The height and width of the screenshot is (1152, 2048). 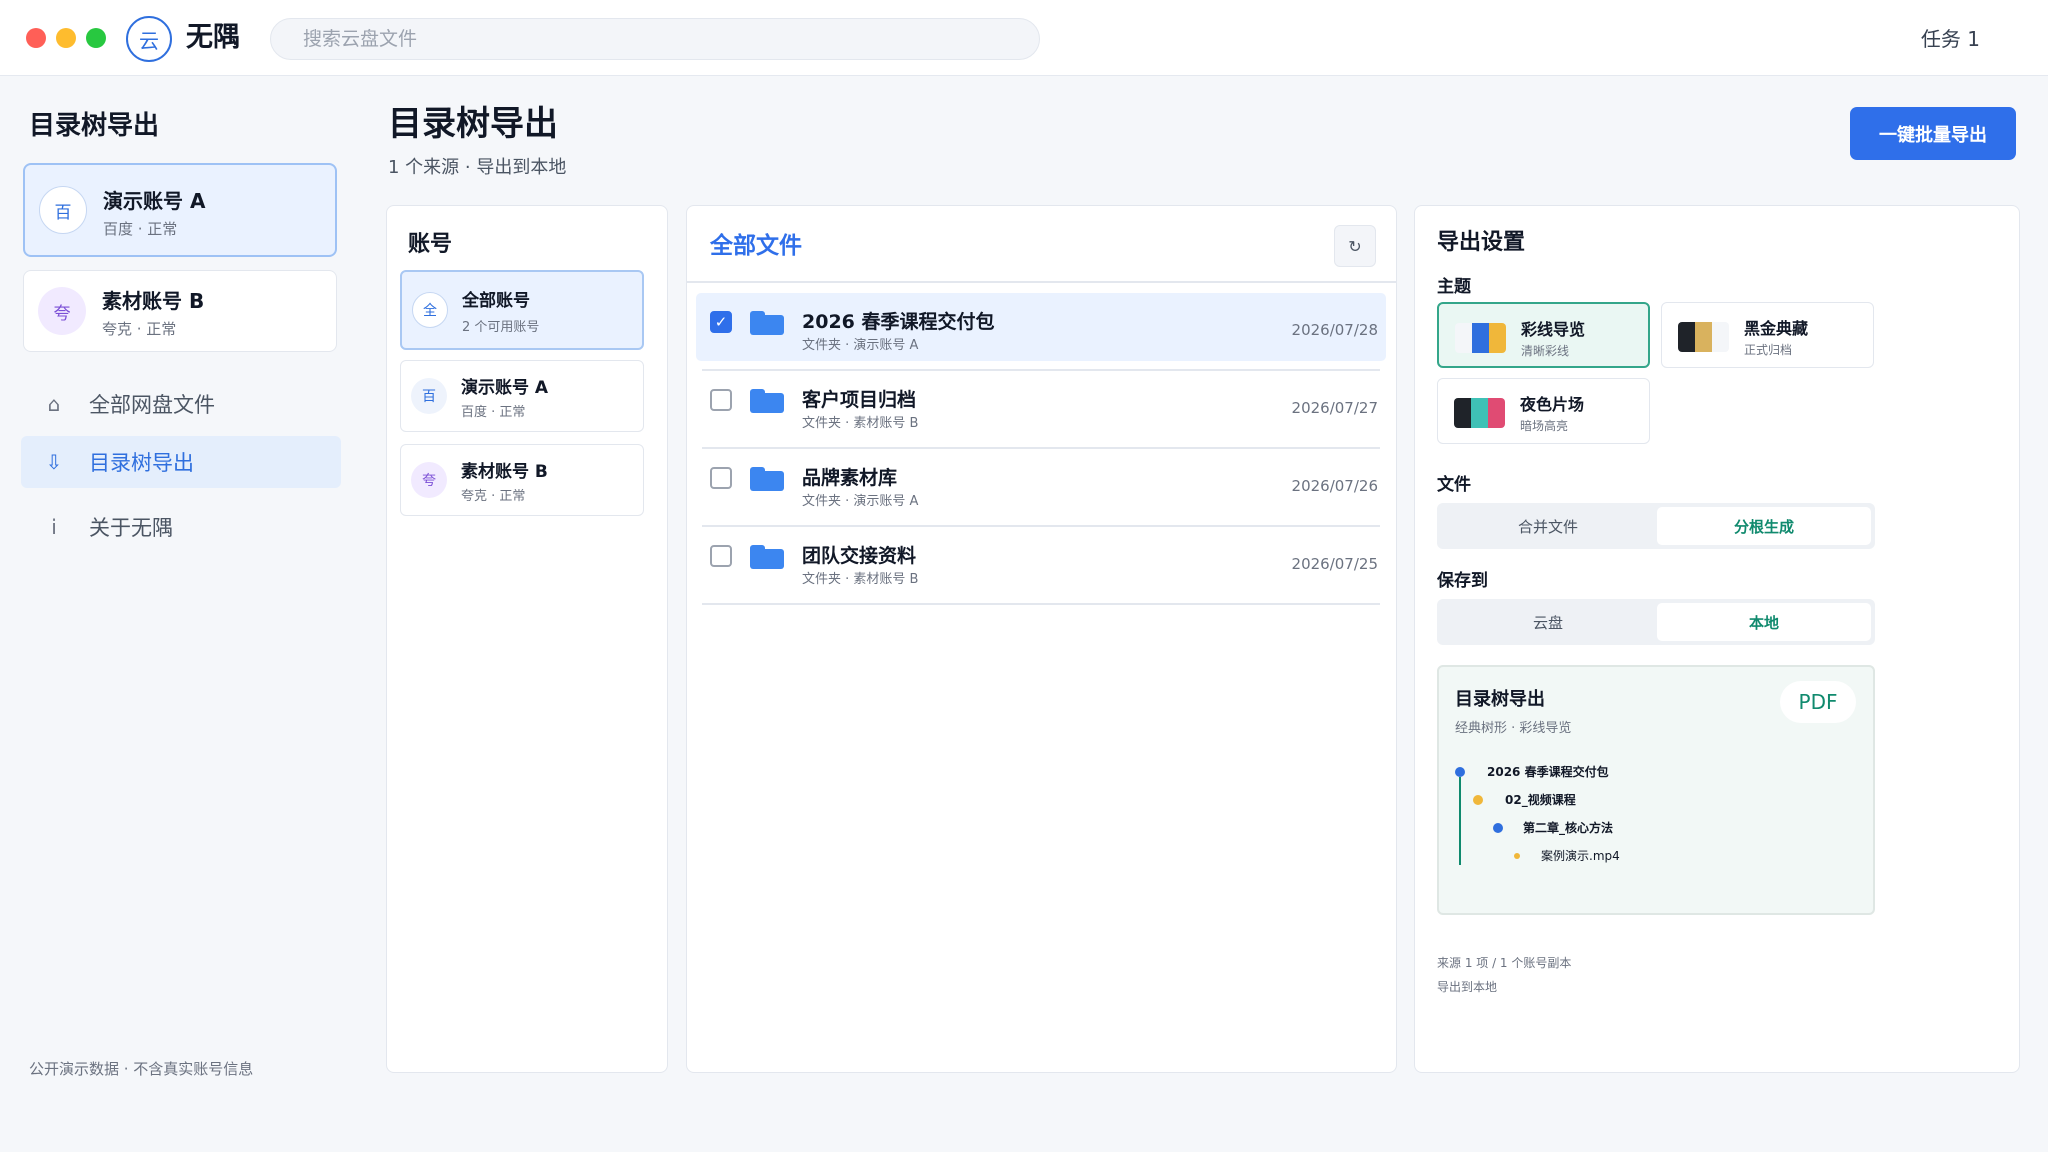 I want to click on theme-meta: 正式归档, so click(x=1768, y=350).